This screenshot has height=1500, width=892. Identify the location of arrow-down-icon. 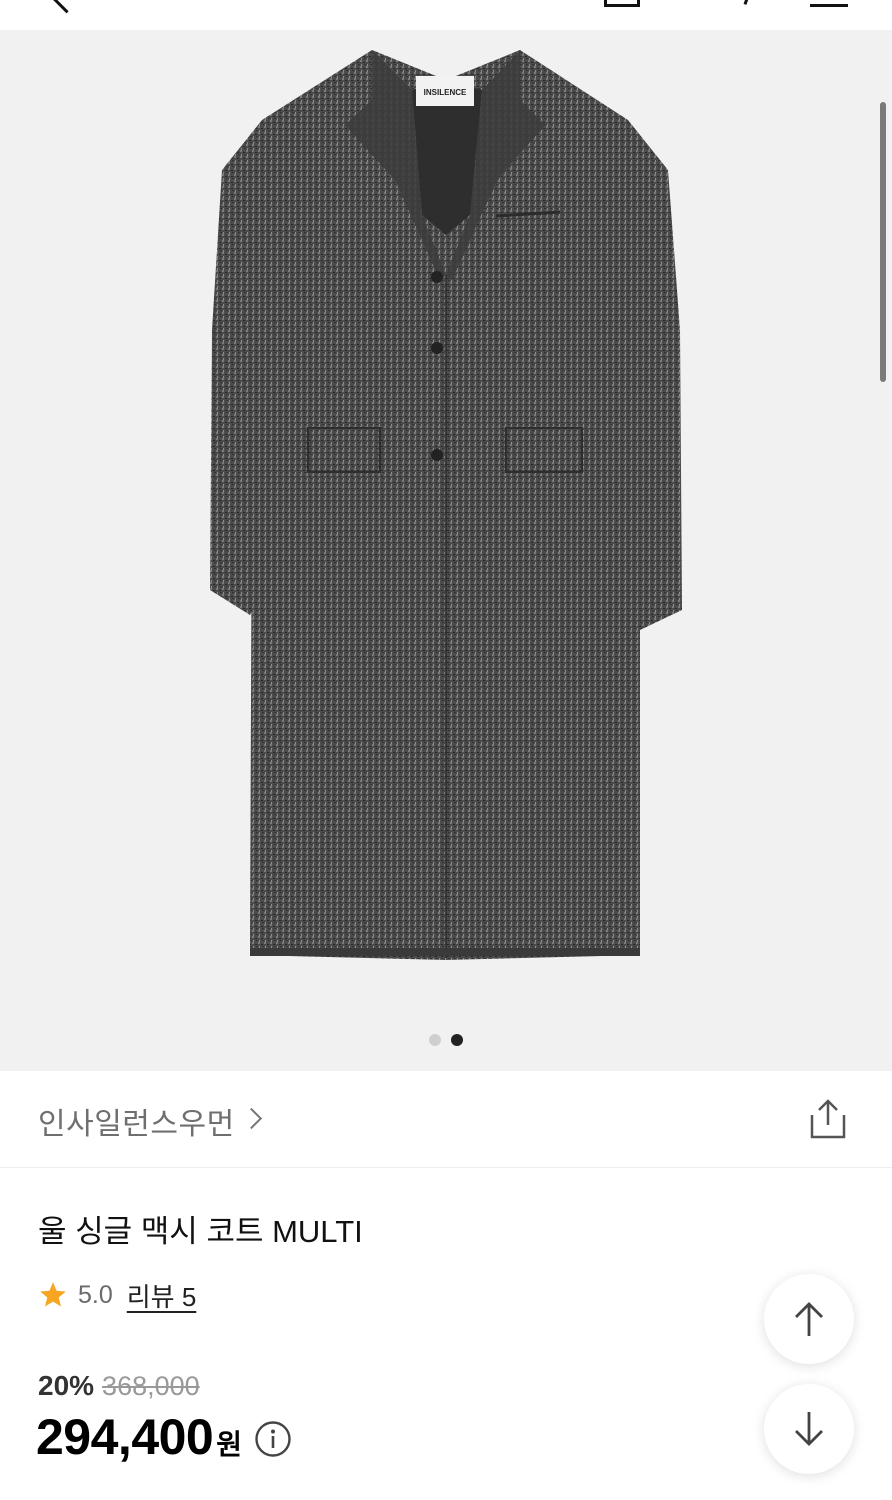
(809, 1429).